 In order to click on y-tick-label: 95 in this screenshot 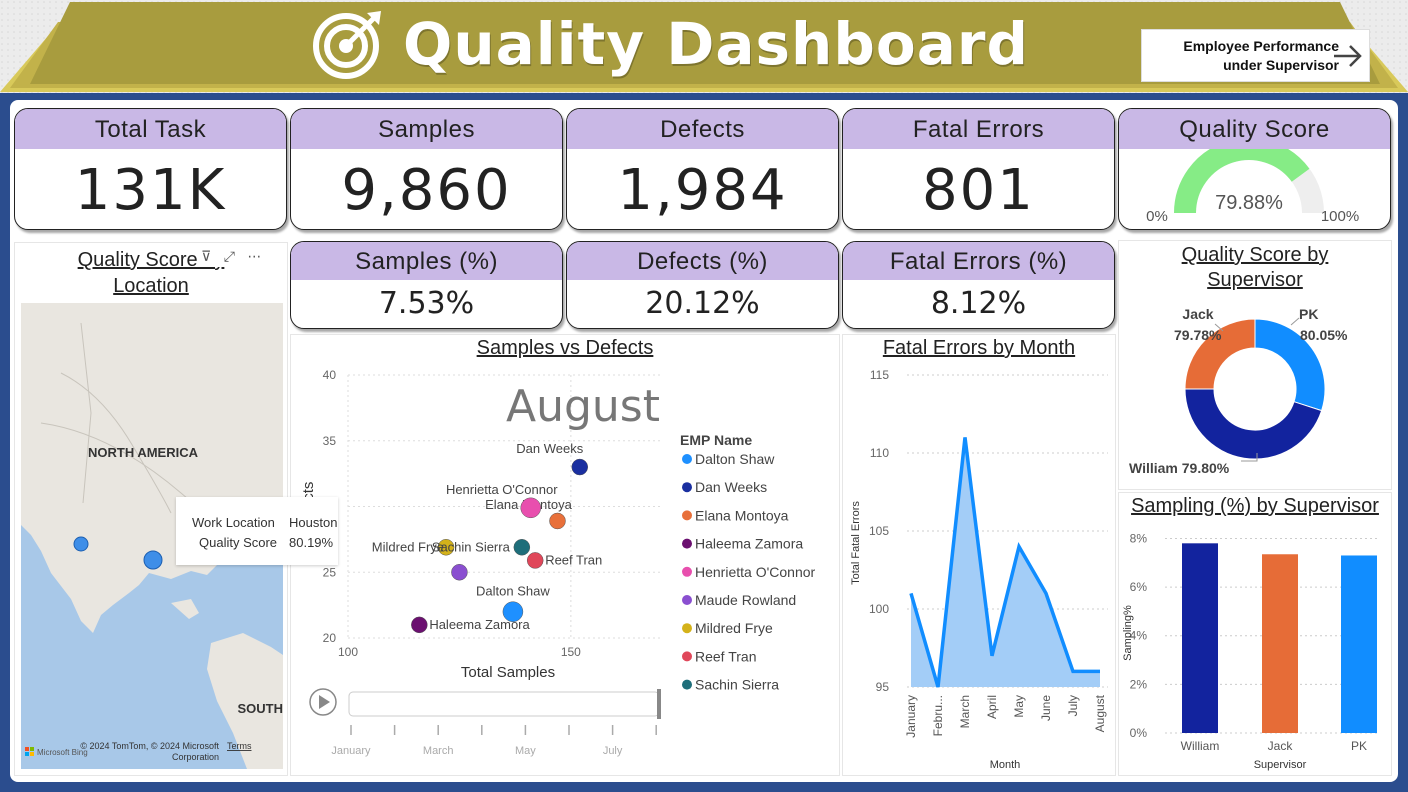, I will do `click(883, 687)`.